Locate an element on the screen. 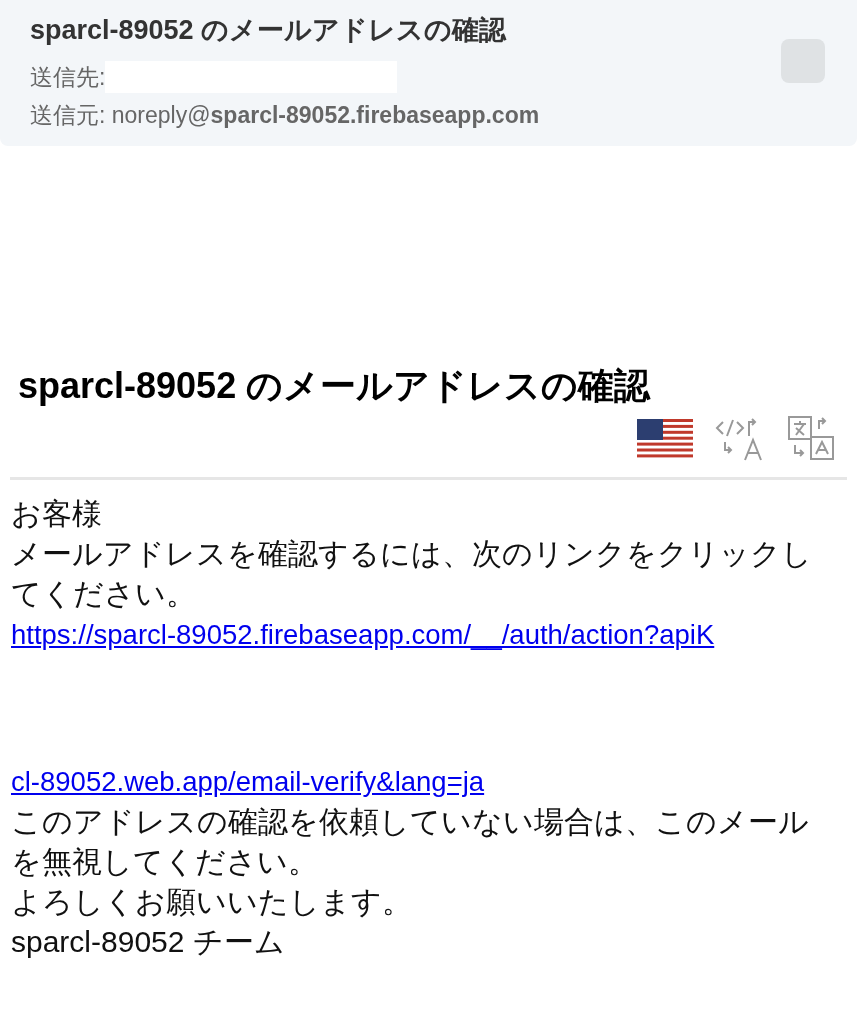 The width and height of the screenshot is (857, 1024). email-title: sparcl-89052 のメールアドレスの確認 is located at coordinates (335, 386).